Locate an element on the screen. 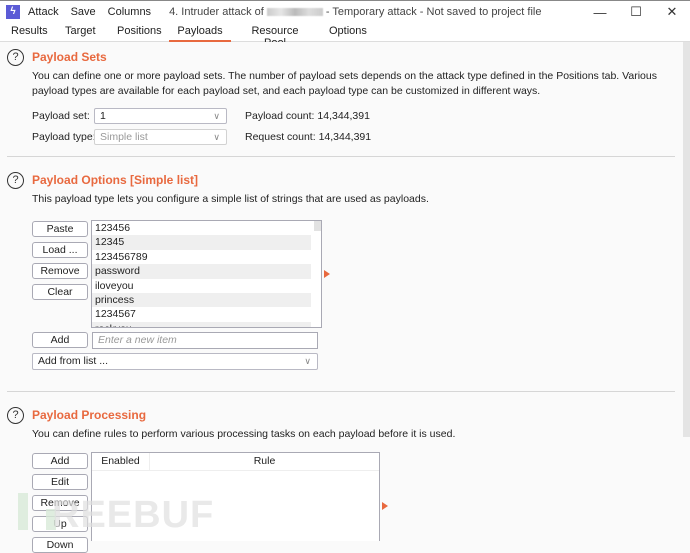  list-item: princess is located at coordinates (201, 300).